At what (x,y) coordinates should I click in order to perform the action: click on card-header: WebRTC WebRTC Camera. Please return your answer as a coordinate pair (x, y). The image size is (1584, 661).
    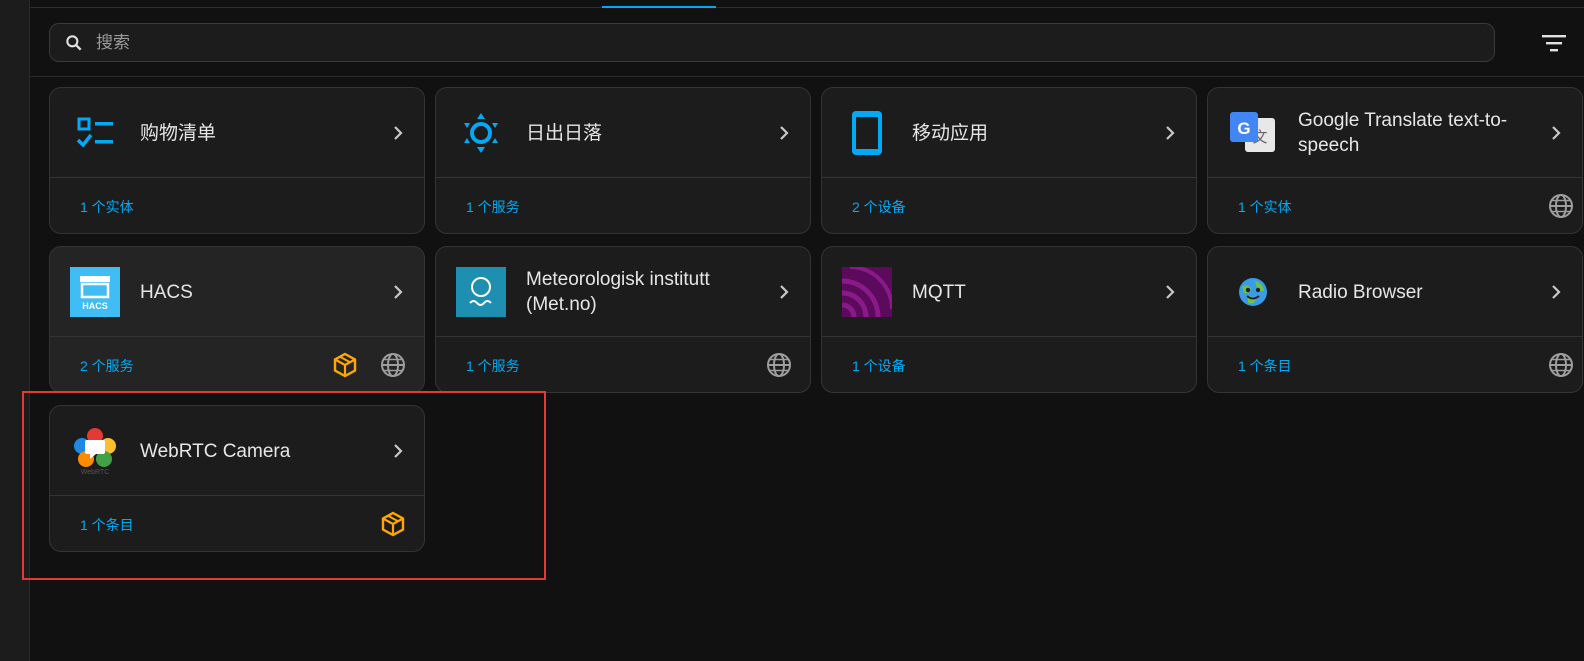
    Looking at the image, I should click on (237, 451).